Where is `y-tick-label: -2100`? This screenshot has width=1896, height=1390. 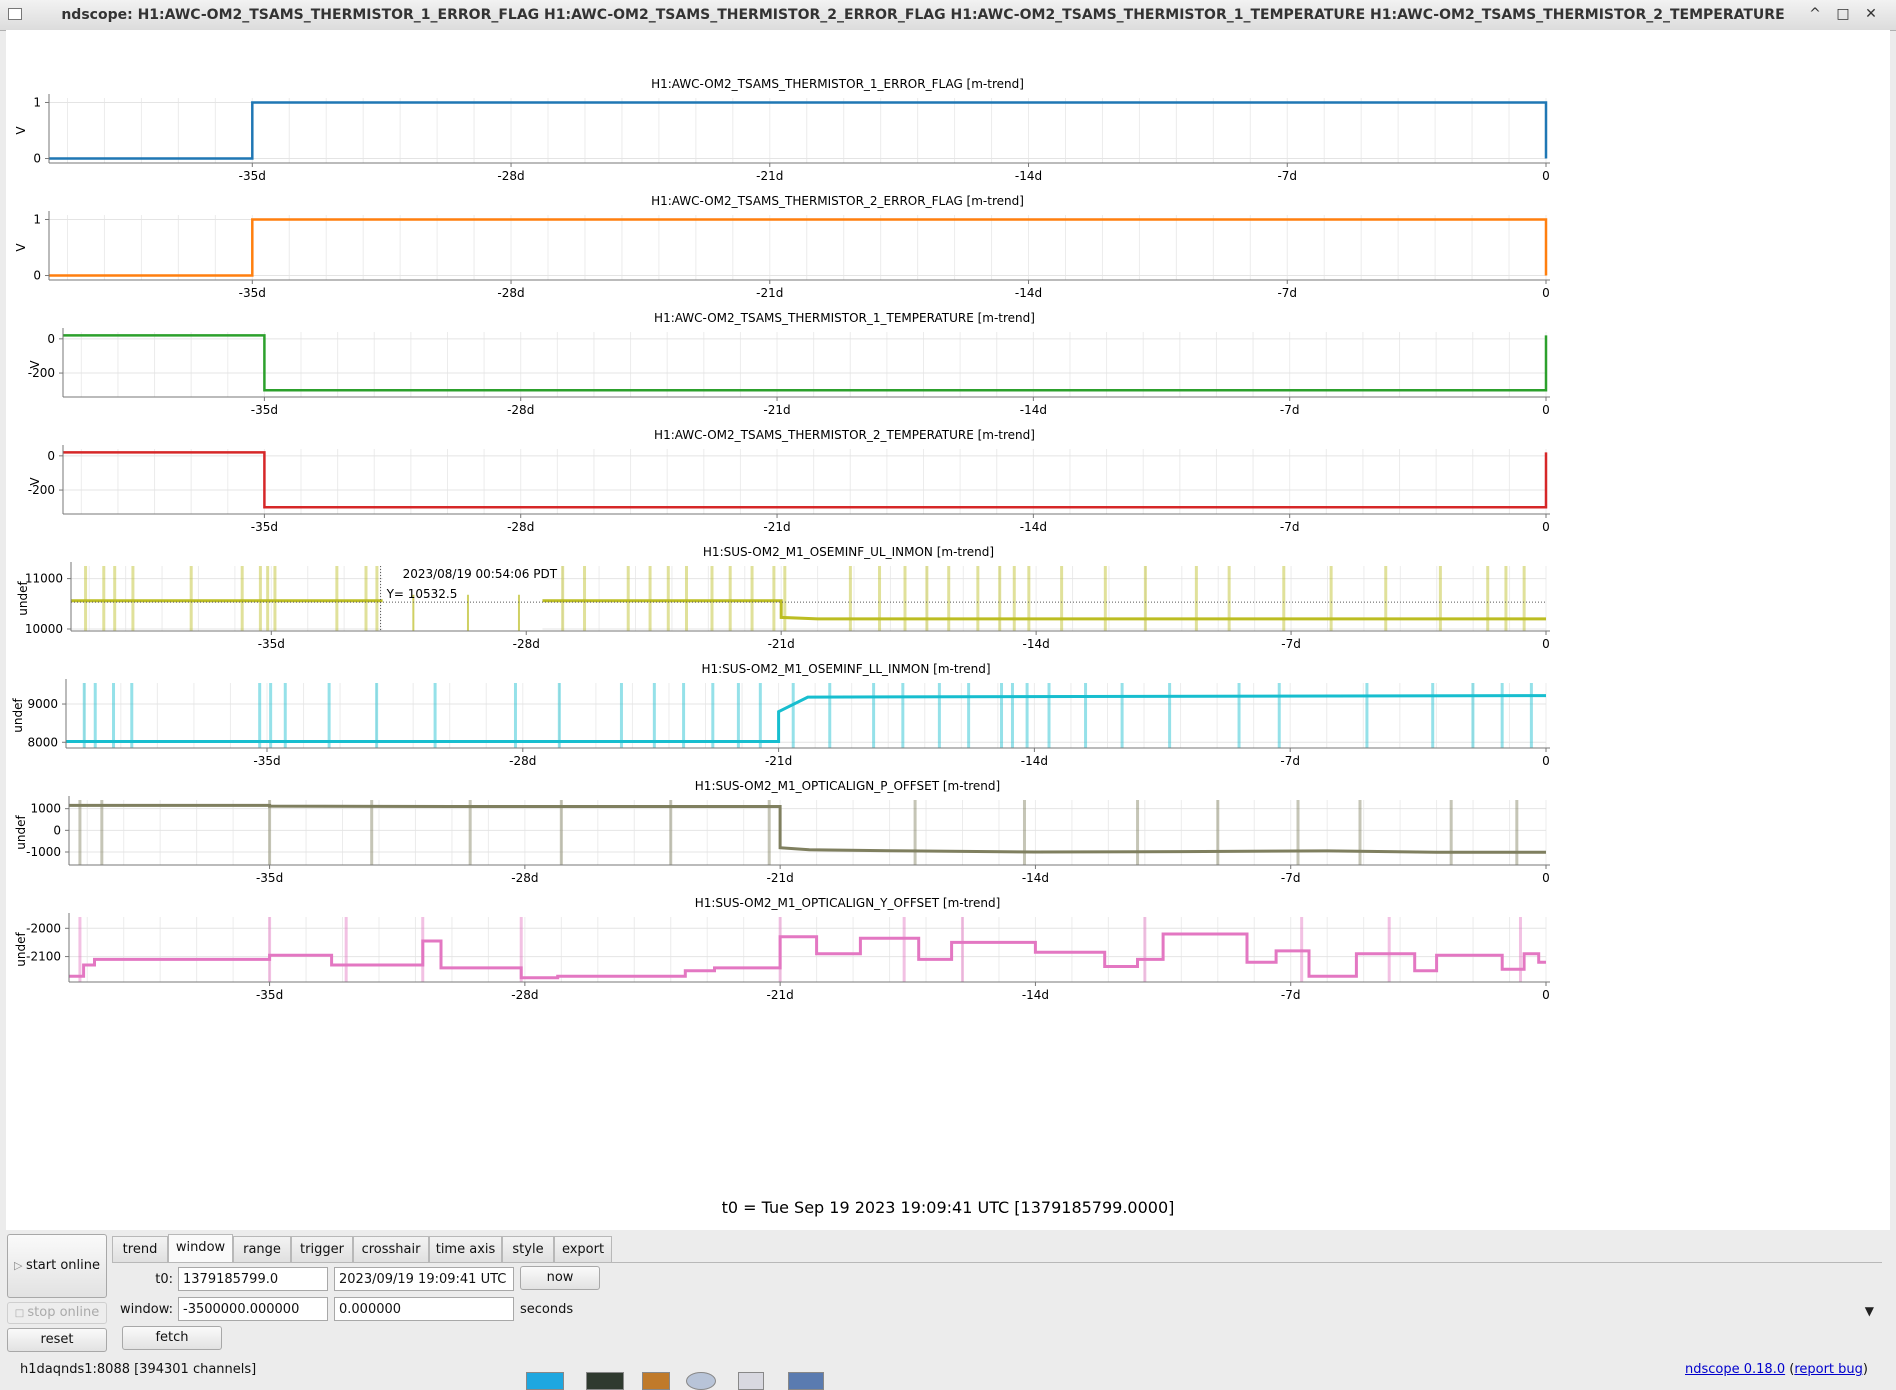
y-tick-label: -2100 is located at coordinates (43, 957).